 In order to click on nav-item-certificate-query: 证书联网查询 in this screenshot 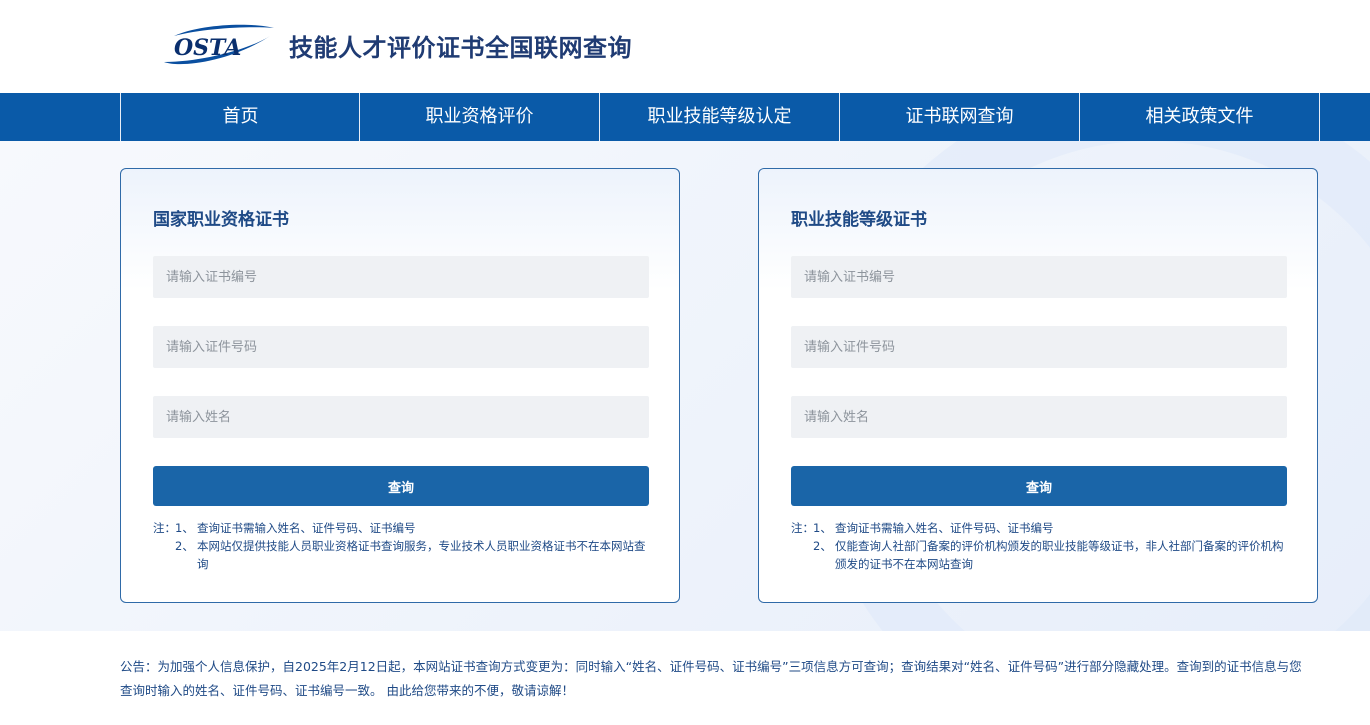, I will do `click(959, 117)`.